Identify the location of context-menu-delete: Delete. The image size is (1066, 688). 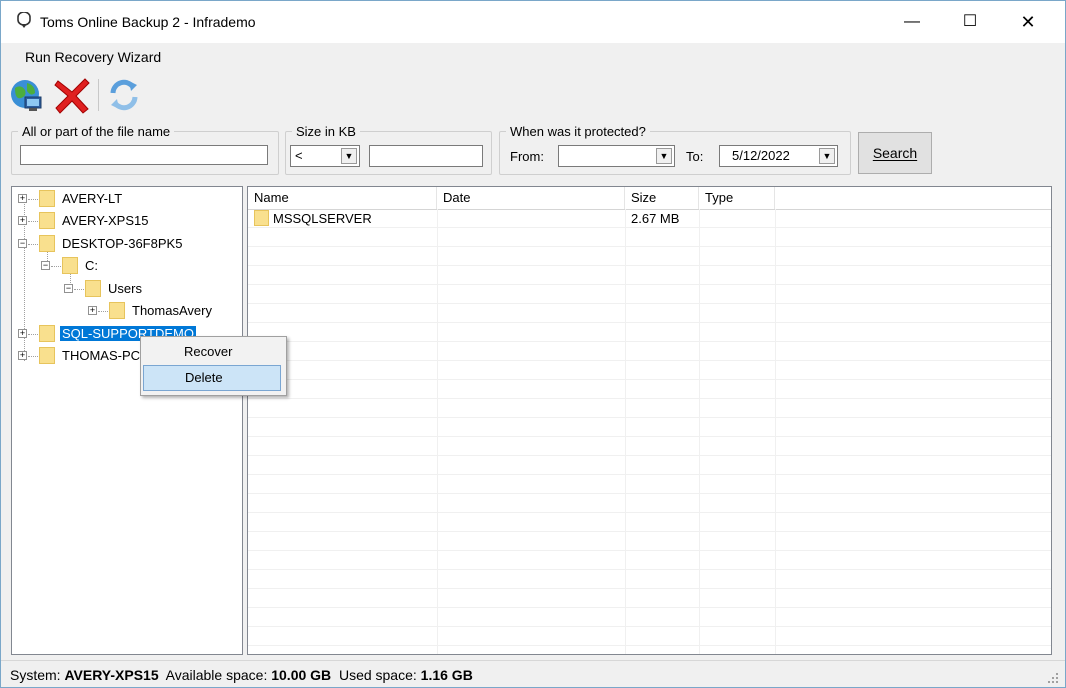
(212, 378).